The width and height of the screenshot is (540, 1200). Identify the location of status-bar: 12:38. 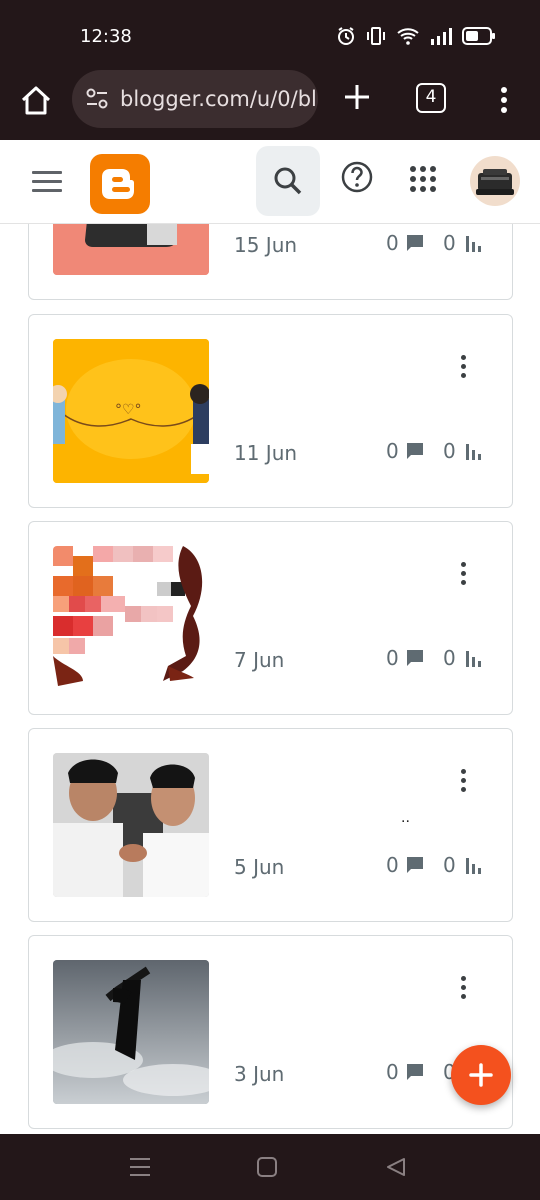
(270, 35).